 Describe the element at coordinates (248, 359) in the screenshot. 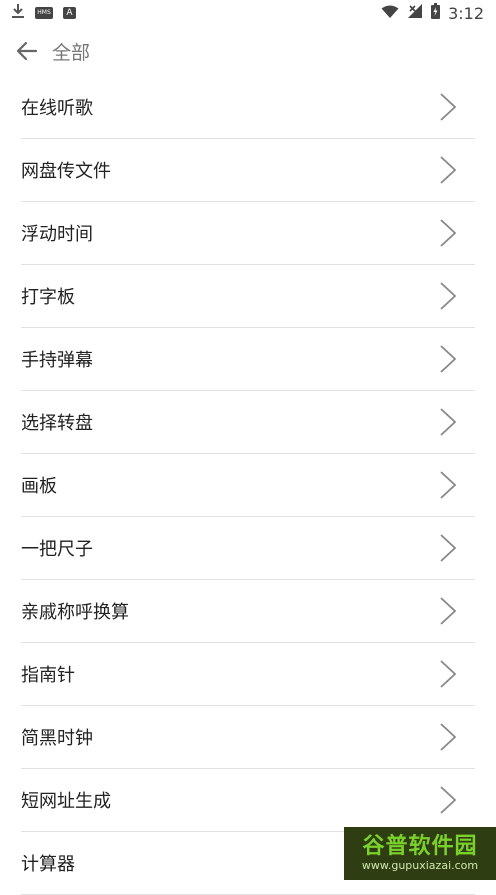

I see `list-item: 手持弹幕` at that location.